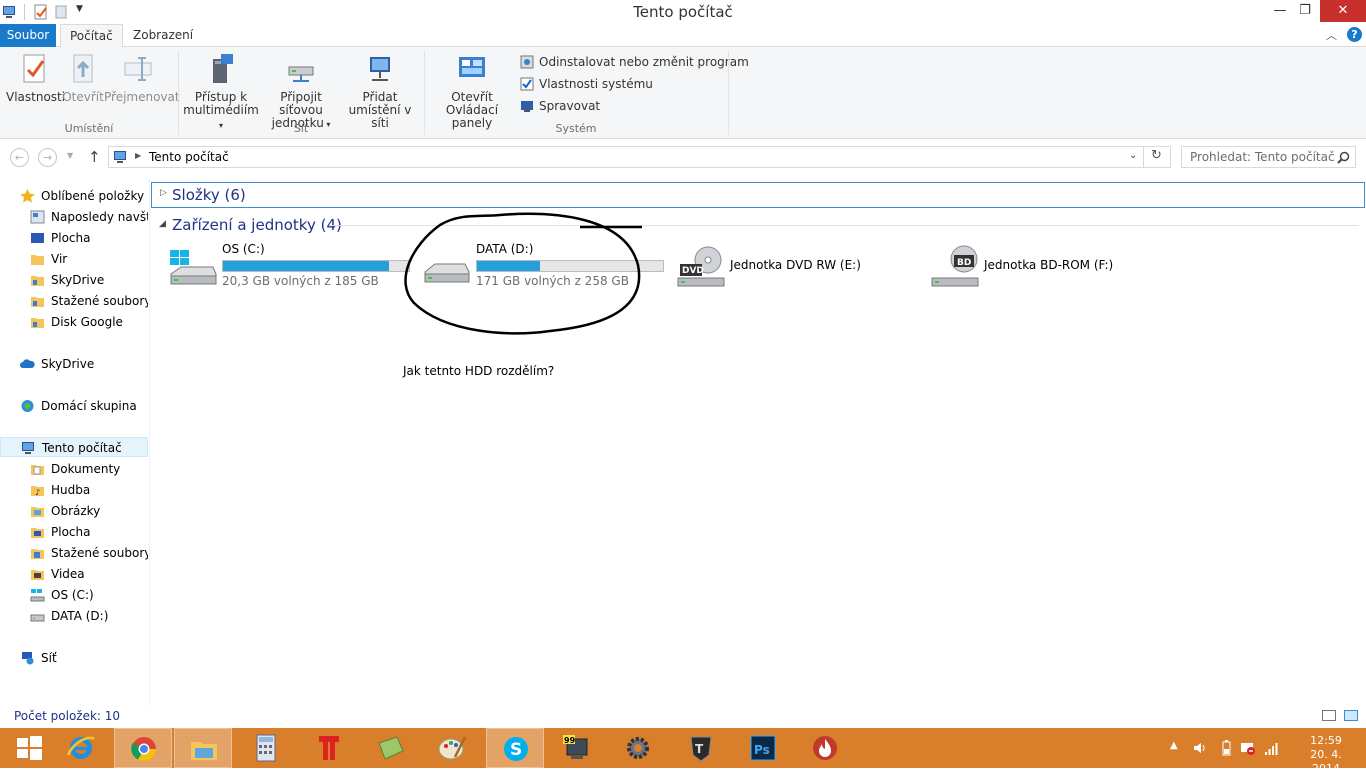 The width and height of the screenshot is (1366, 776). What do you see at coordinates (74, 364) in the screenshot?
I see `nav-skydrive: SkyDrive` at bounding box center [74, 364].